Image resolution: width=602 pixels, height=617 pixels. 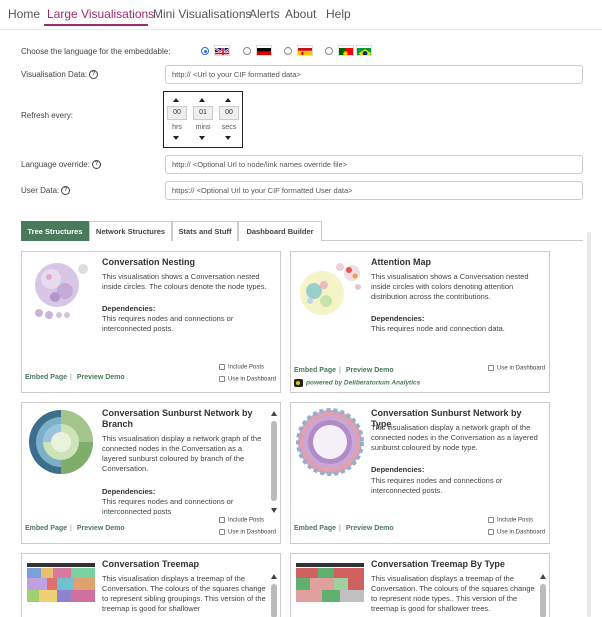 What do you see at coordinates (149, 262) in the screenshot?
I see `card-title: Conversation Nesting` at bounding box center [149, 262].